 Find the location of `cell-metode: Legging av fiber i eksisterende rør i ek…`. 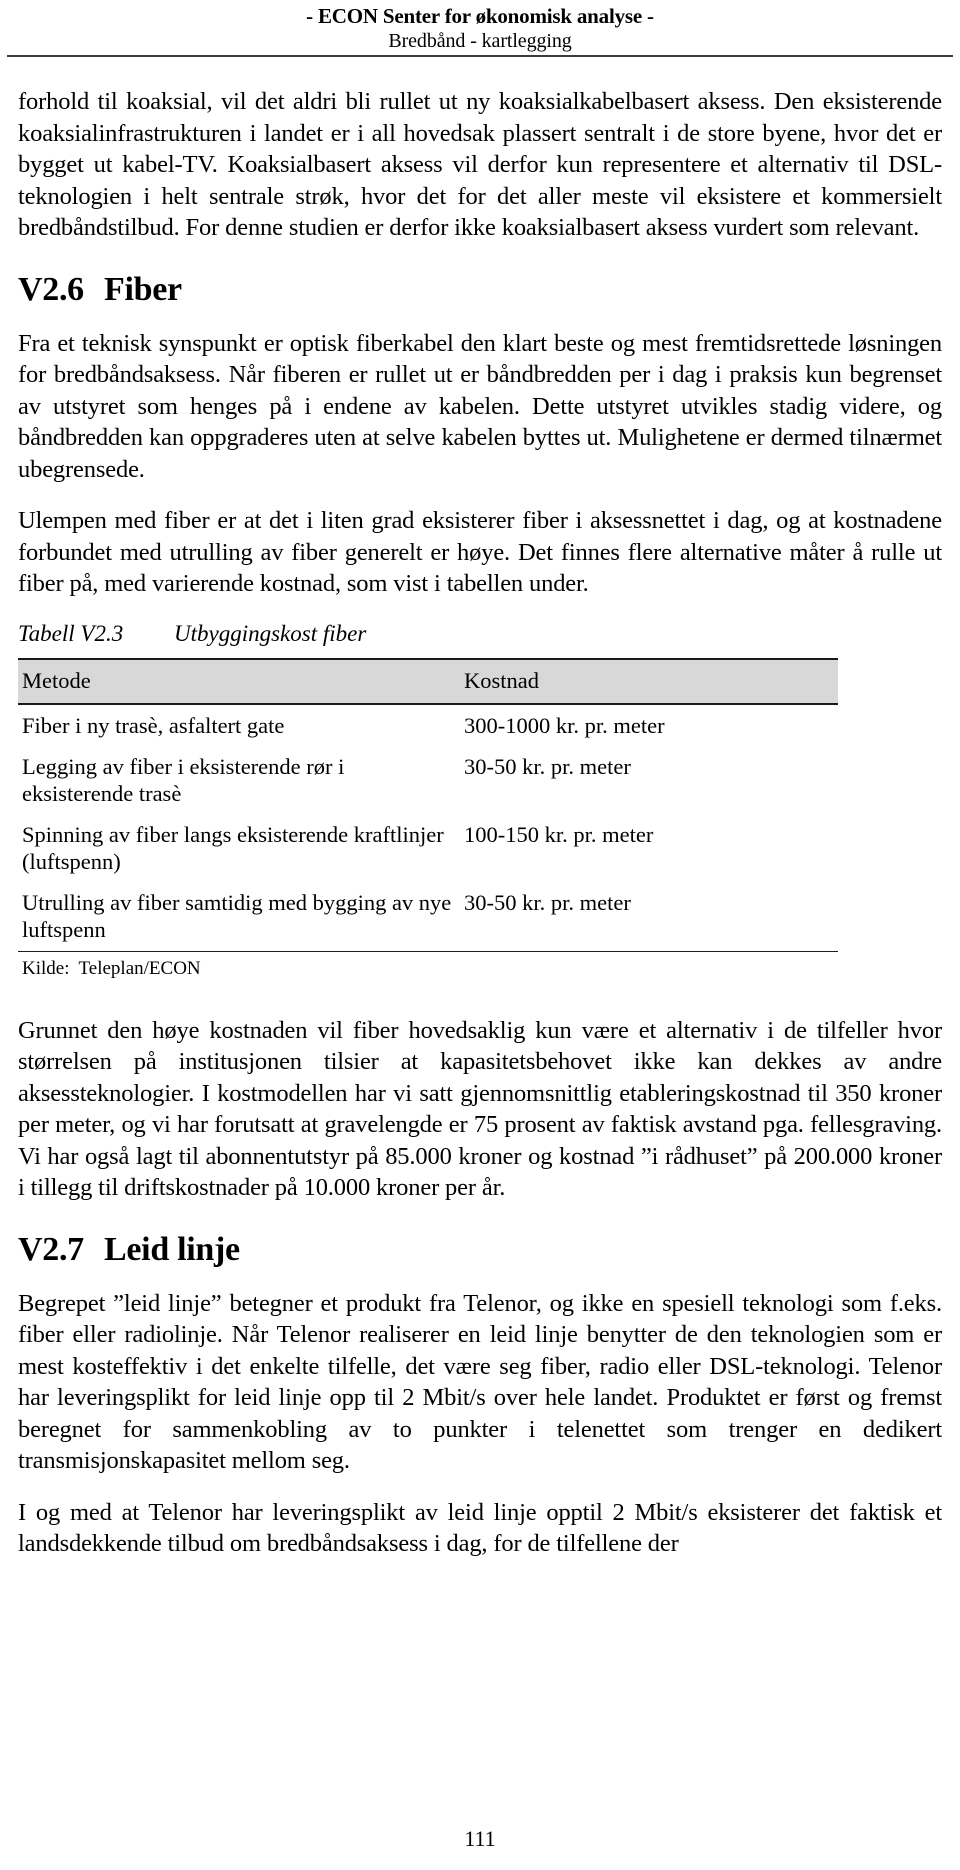

cell-metode: Legging av fiber i eksisterende rør i ek… is located at coordinates (183, 779).